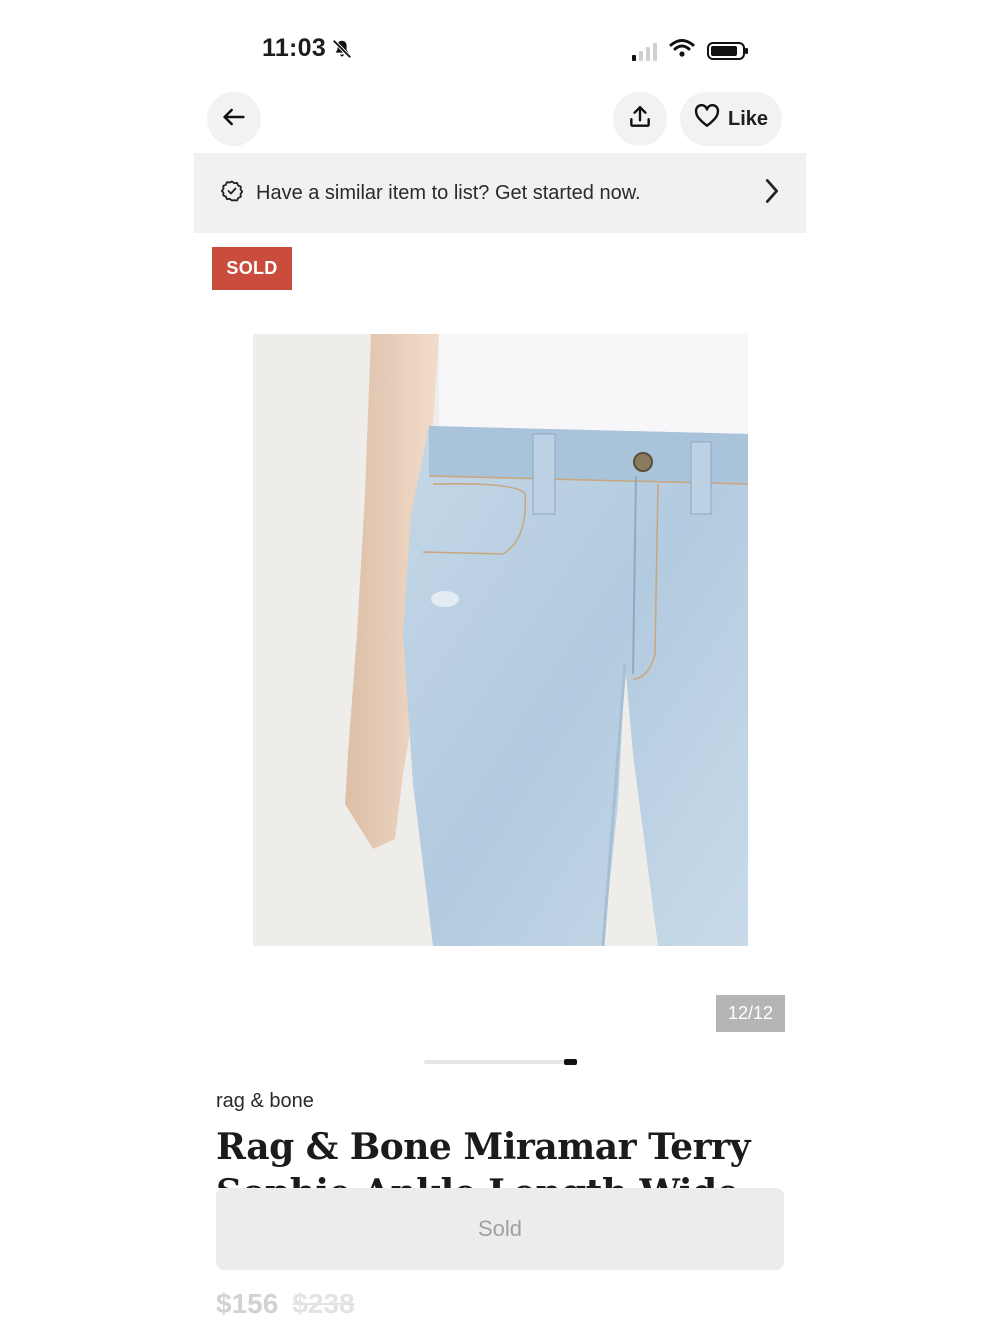 The image size is (1000, 1333). I want to click on status-time: 11:03, so click(294, 48).